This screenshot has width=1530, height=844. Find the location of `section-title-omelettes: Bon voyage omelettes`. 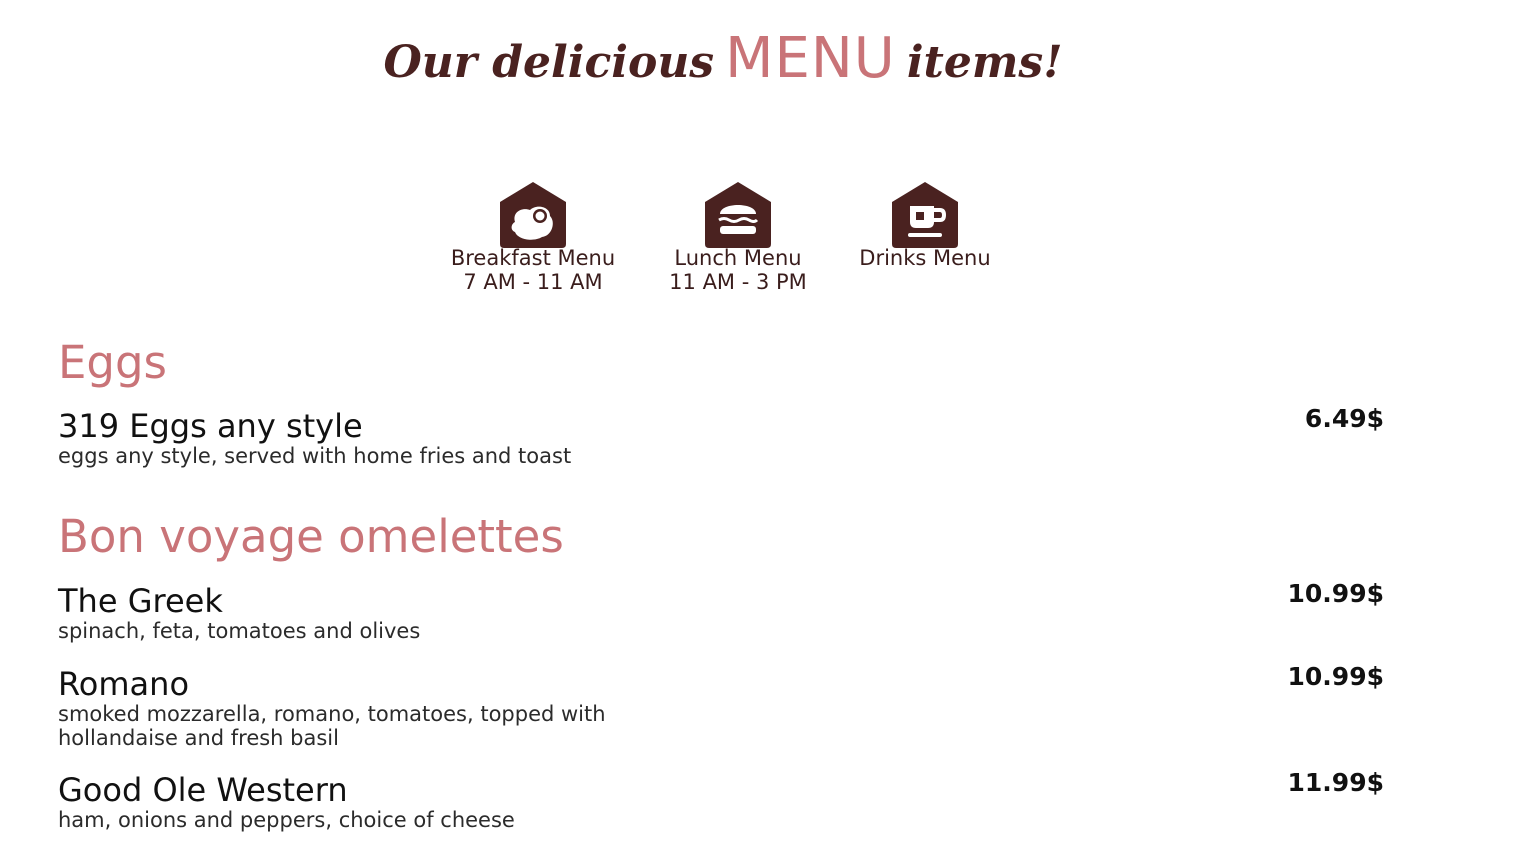

section-title-omelettes: Bon voyage omelettes is located at coordinates (311, 536).